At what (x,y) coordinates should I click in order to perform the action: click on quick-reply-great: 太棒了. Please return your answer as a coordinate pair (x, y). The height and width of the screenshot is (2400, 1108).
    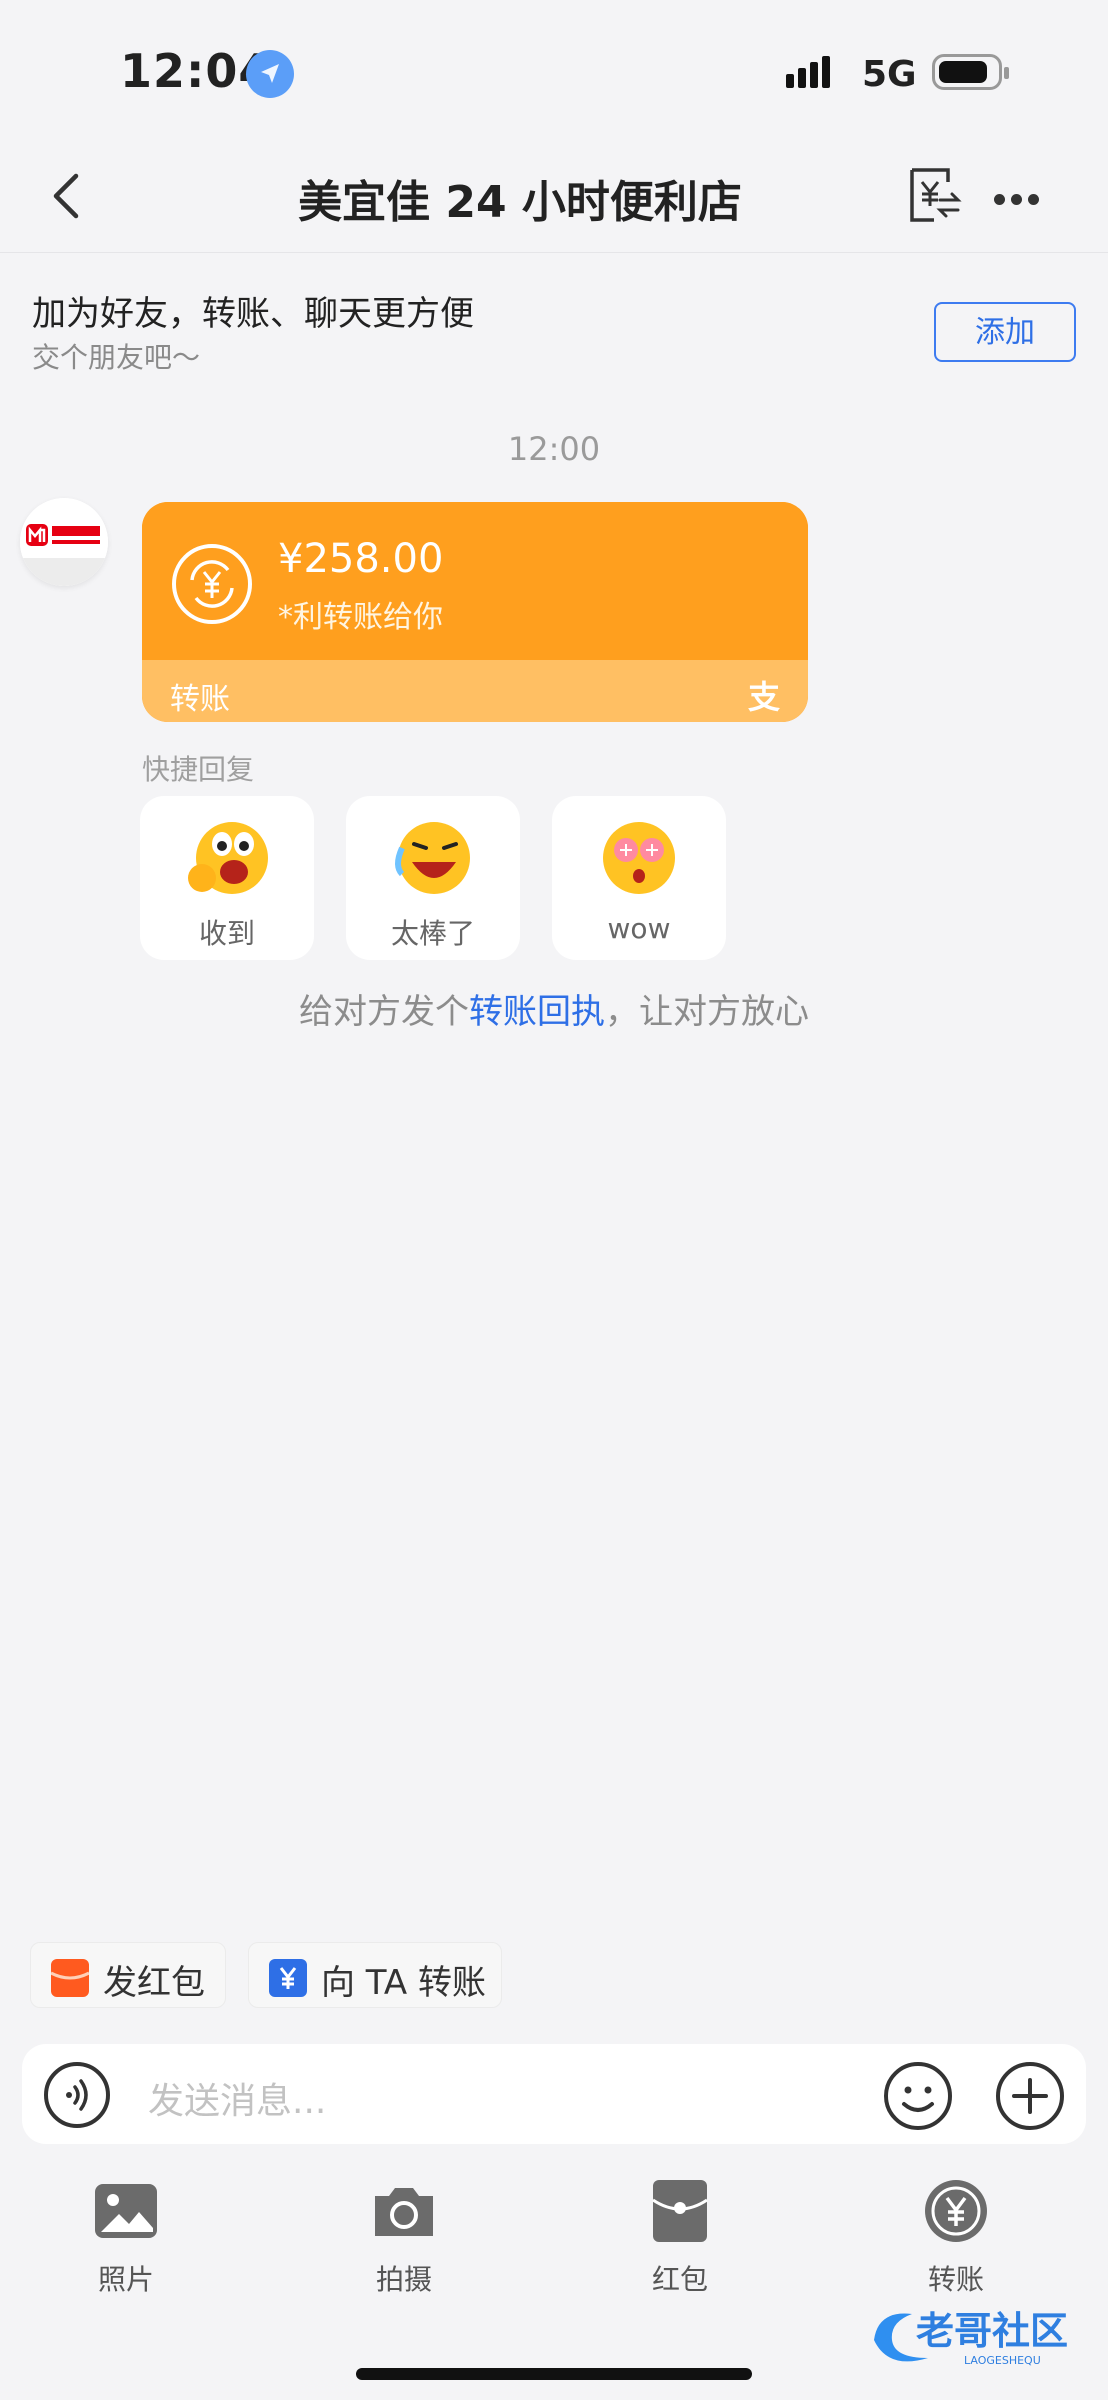
    Looking at the image, I should click on (433, 878).